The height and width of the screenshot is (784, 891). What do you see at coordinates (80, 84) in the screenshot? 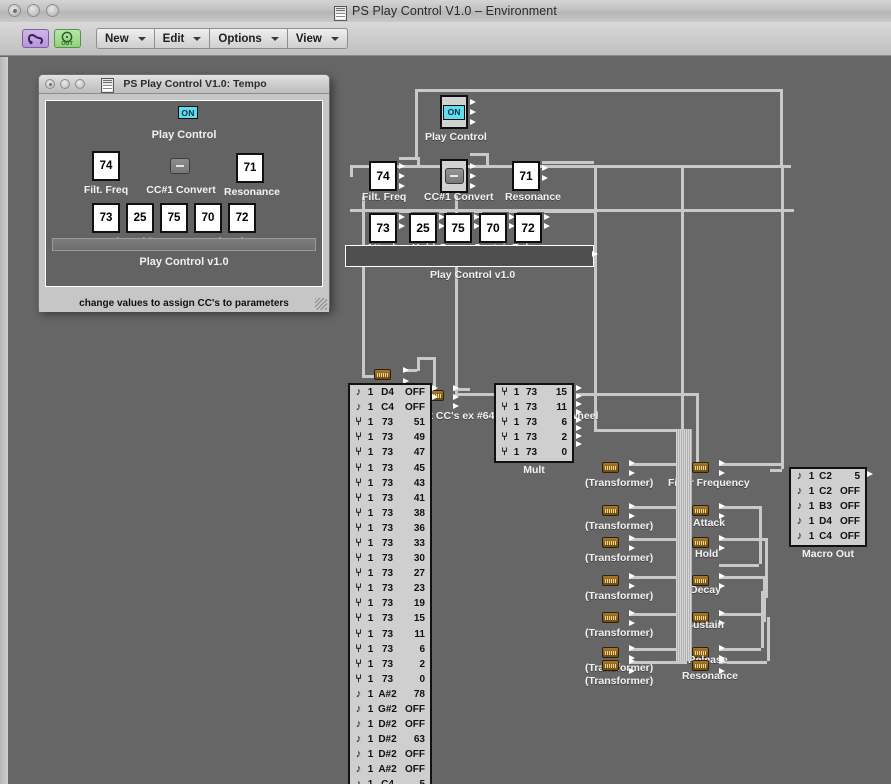
I see `sub-zoom-button` at bounding box center [80, 84].